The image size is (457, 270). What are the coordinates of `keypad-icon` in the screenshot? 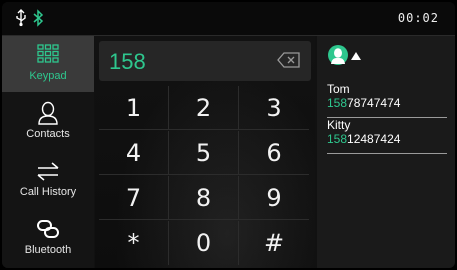 It's located at (48, 53).